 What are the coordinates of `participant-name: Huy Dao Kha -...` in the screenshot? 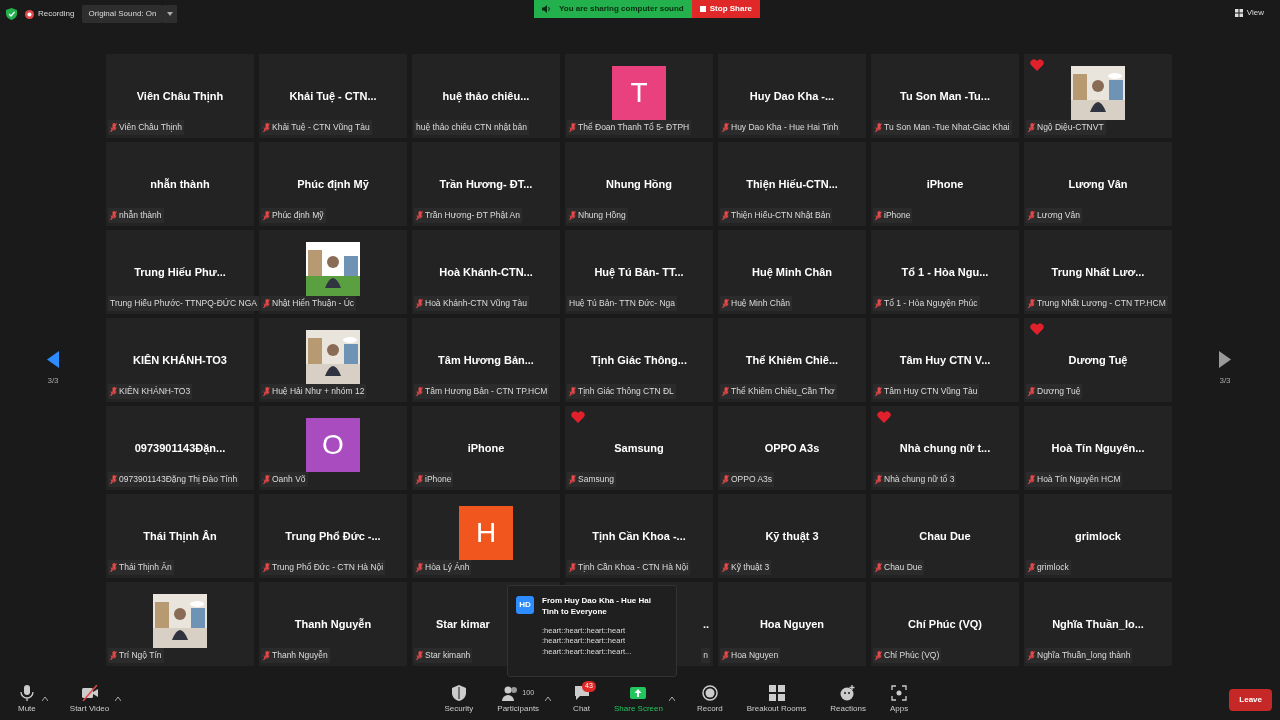 It's located at (792, 96).